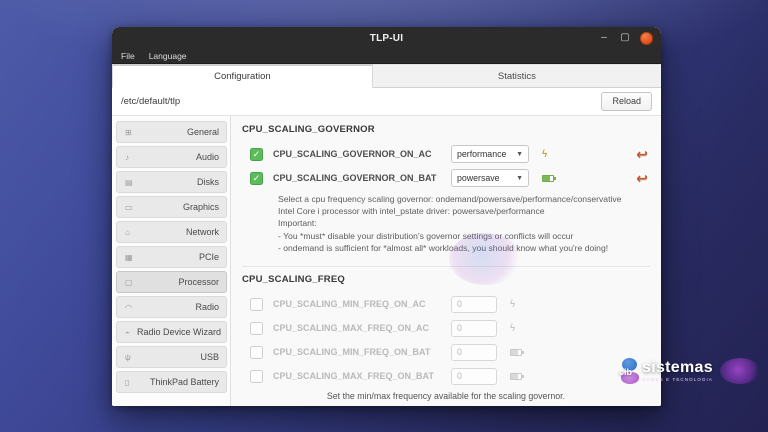 This screenshot has height=432, width=768. I want to click on section-divider, so click(446, 267).